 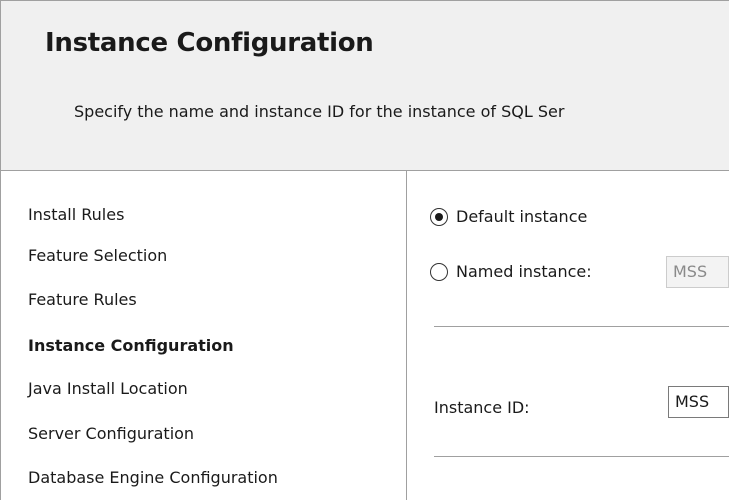 I want to click on section-divider-bottom, so click(x=581, y=456).